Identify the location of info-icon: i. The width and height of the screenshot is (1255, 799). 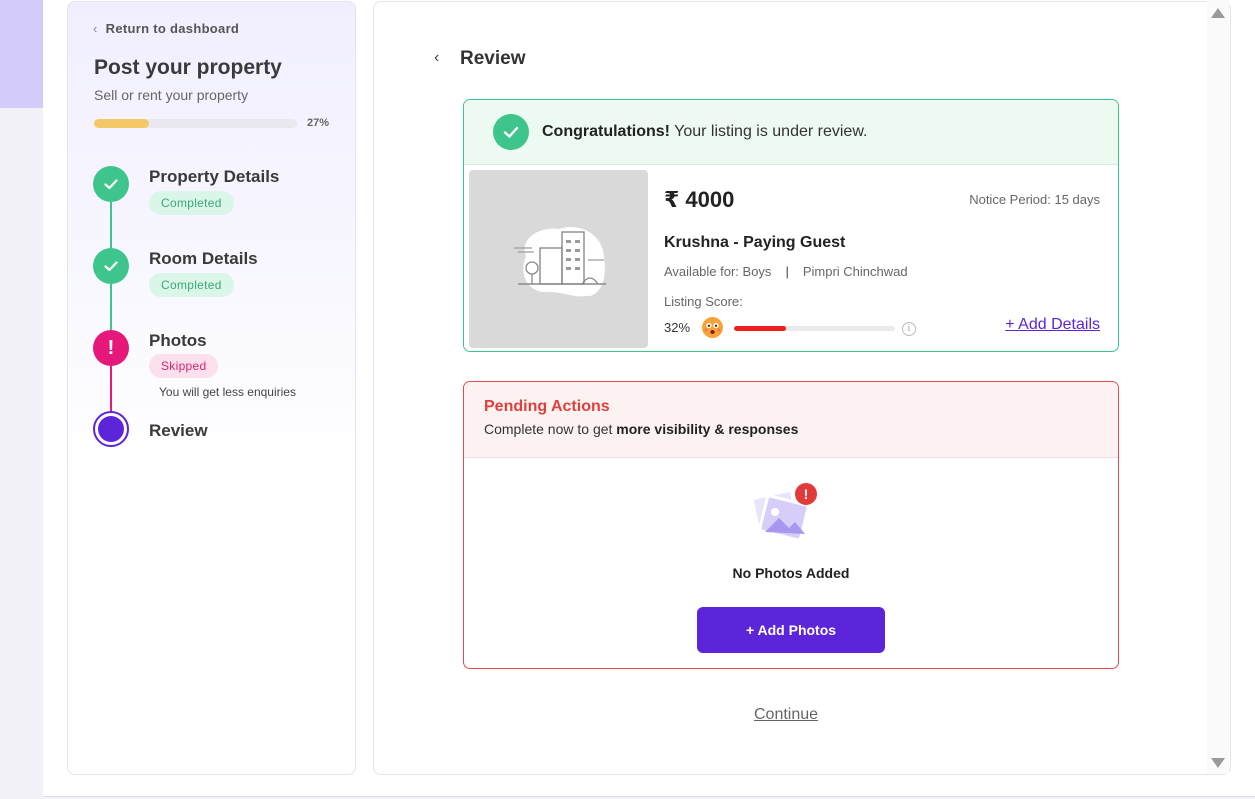
(909, 329).